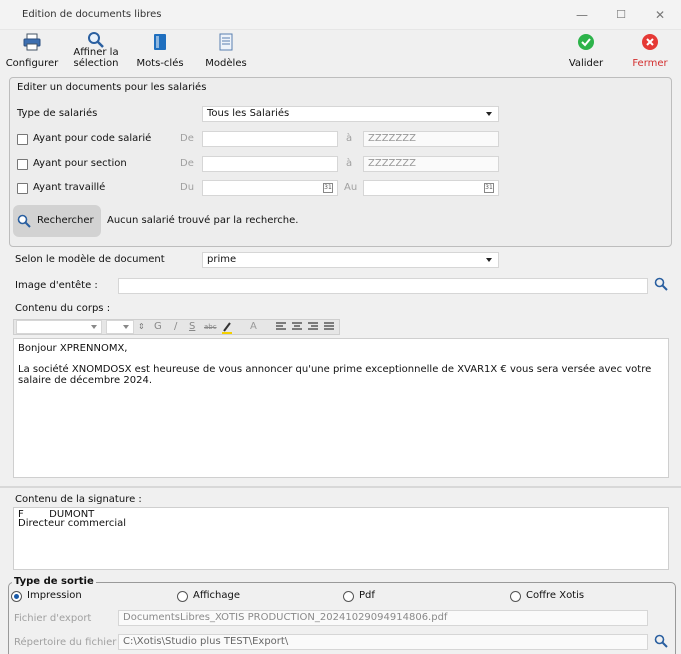 The height and width of the screenshot is (654, 681). I want to click on code-to-input: ZZZZZZZ, so click(431, 139).